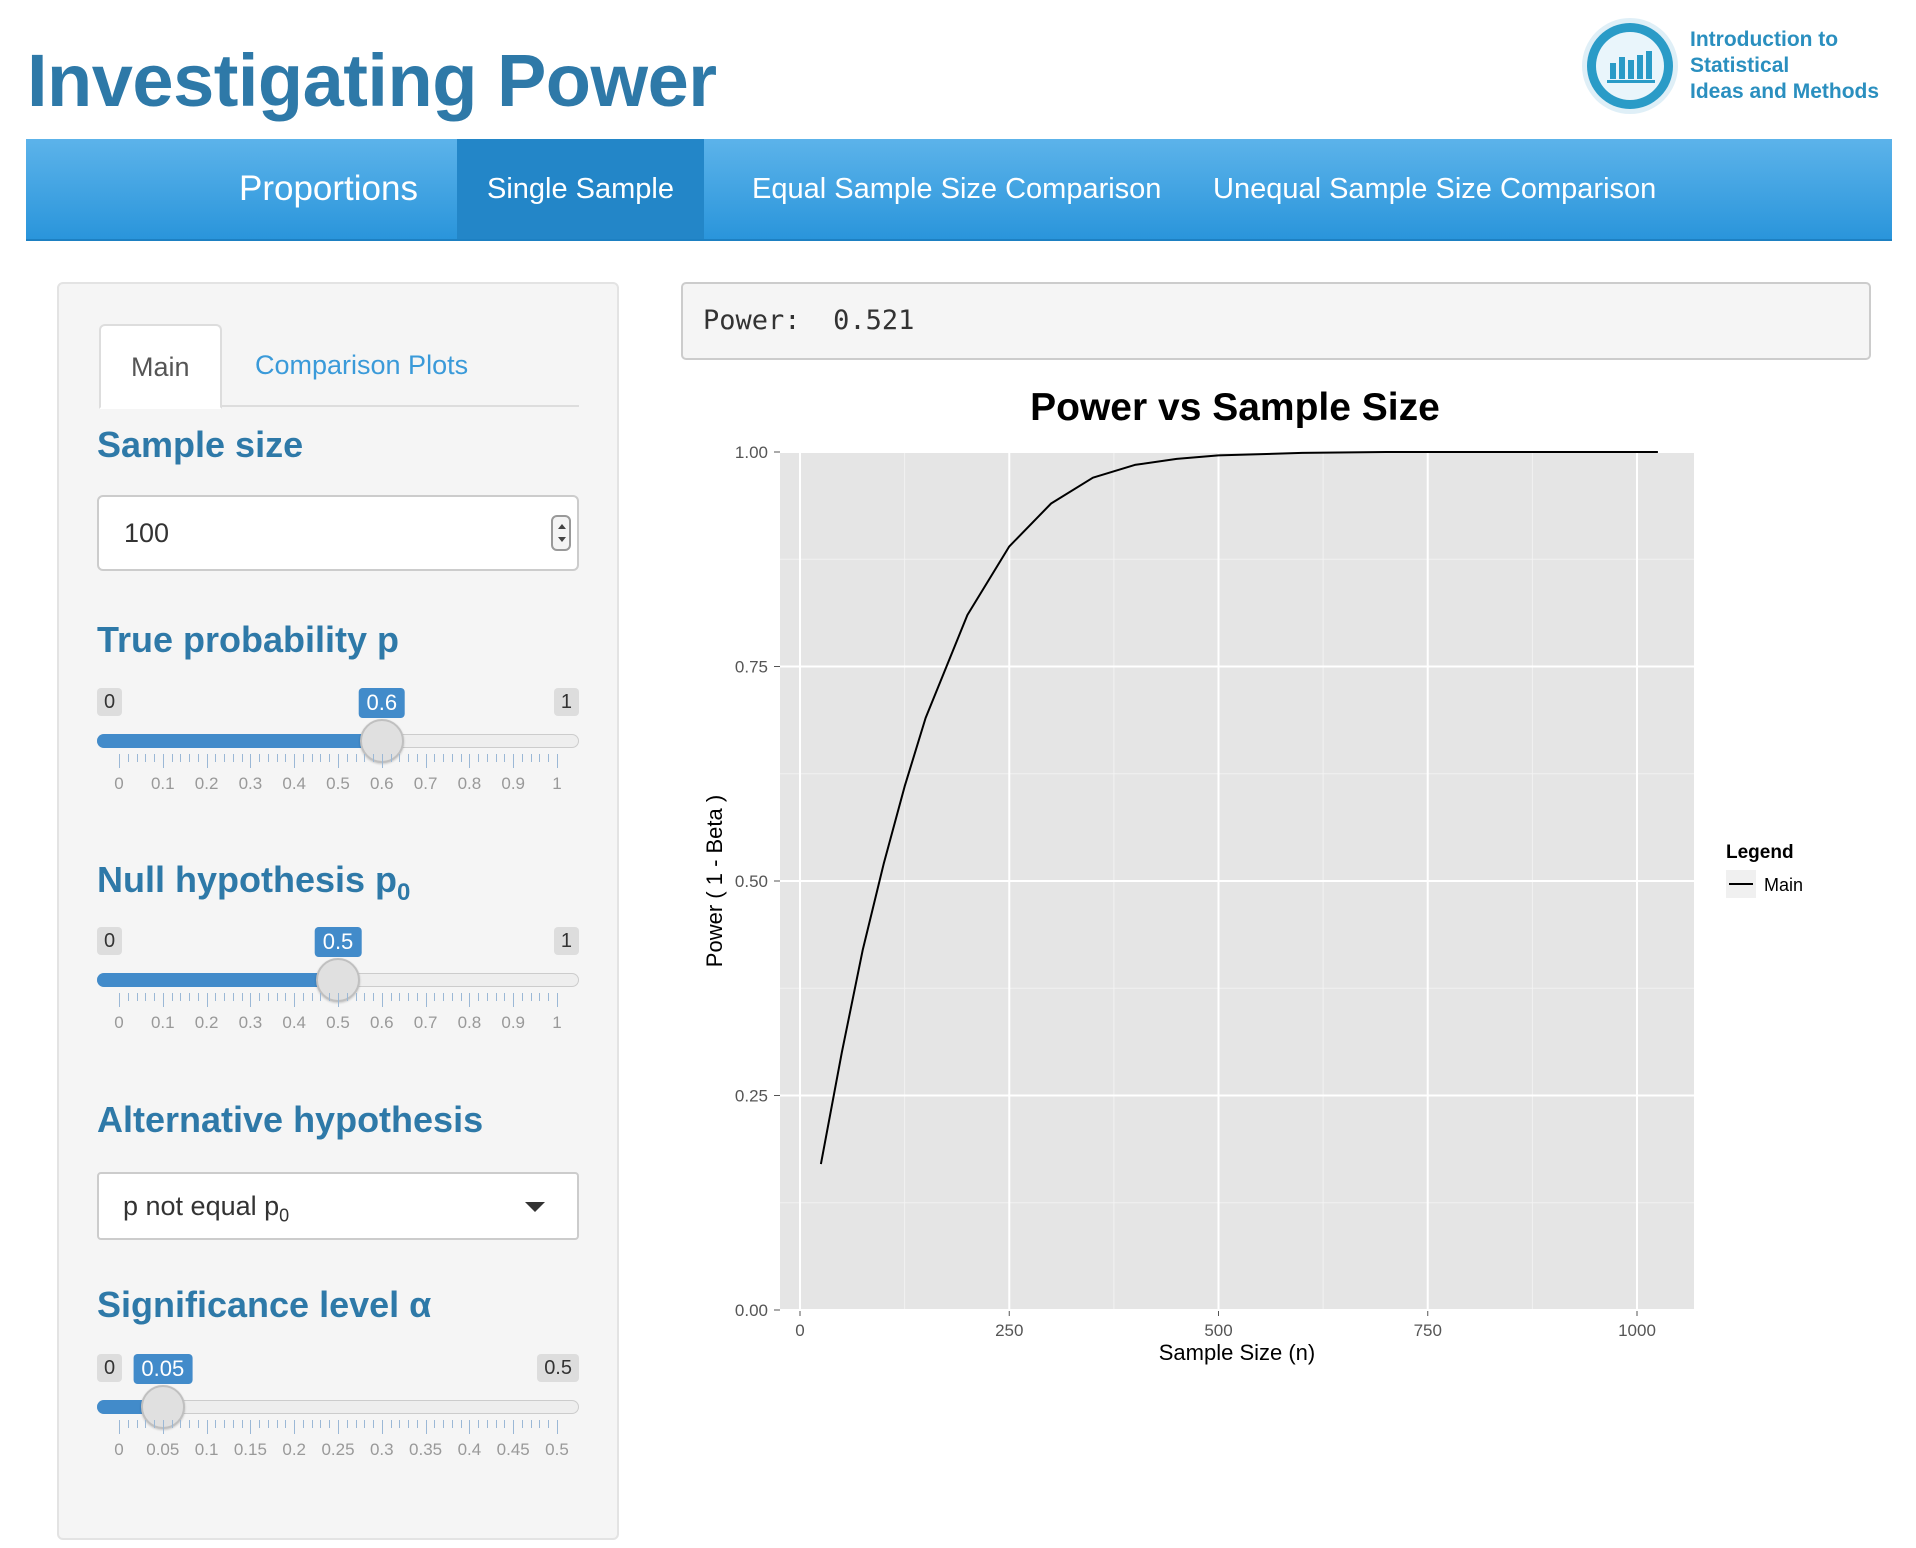 The height and width of the screenshot is (1548, 1916). What do you see at coordinates (328, 189) in the screenshot?
I see `nav-brand: Proportions` at bounding box center [328, 189].